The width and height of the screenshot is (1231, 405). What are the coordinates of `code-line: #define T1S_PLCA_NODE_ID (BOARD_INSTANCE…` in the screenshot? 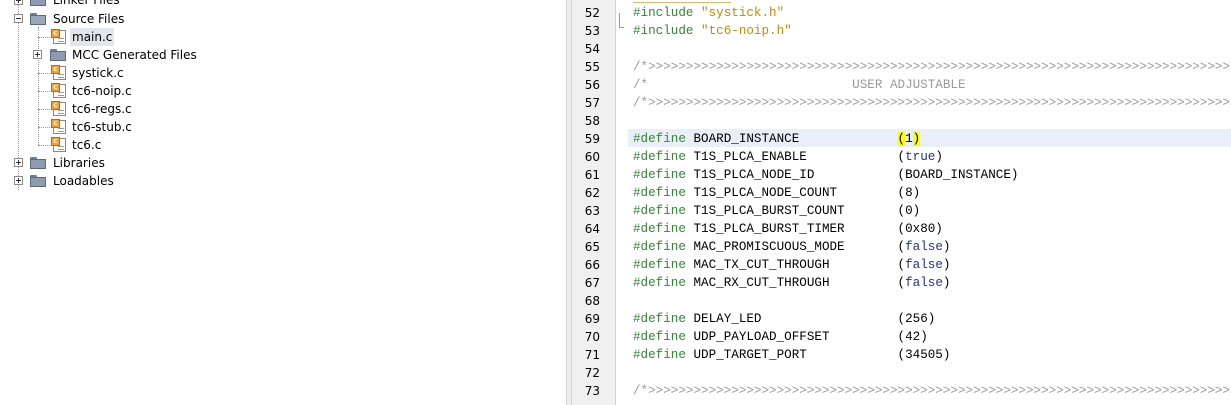 It's located at (825, 175).